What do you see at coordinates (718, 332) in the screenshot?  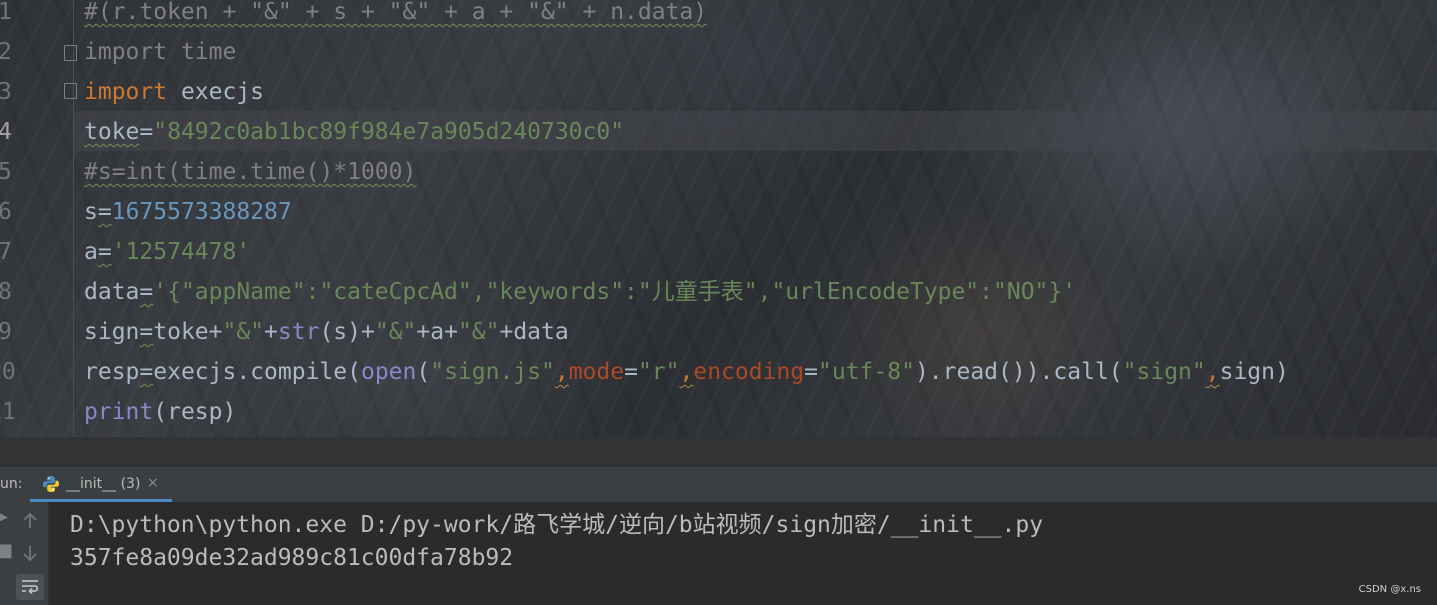 I see `code-line-9: 9 sign=toke+"&"+str(s)+"&"+a+"&"+data` at bounding box center [718, 332].